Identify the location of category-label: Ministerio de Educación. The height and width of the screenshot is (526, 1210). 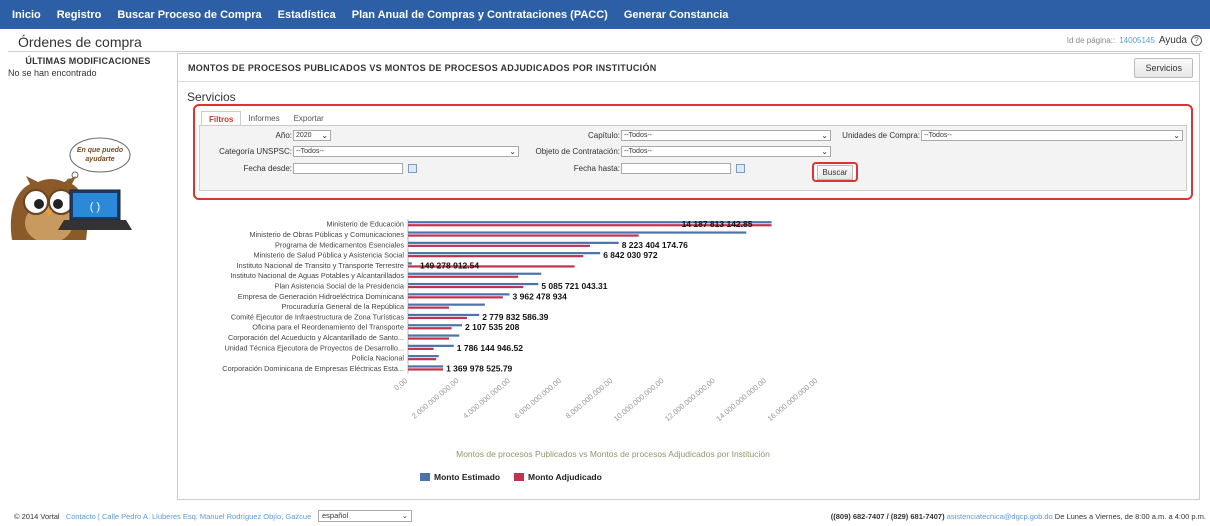
(365, 224).